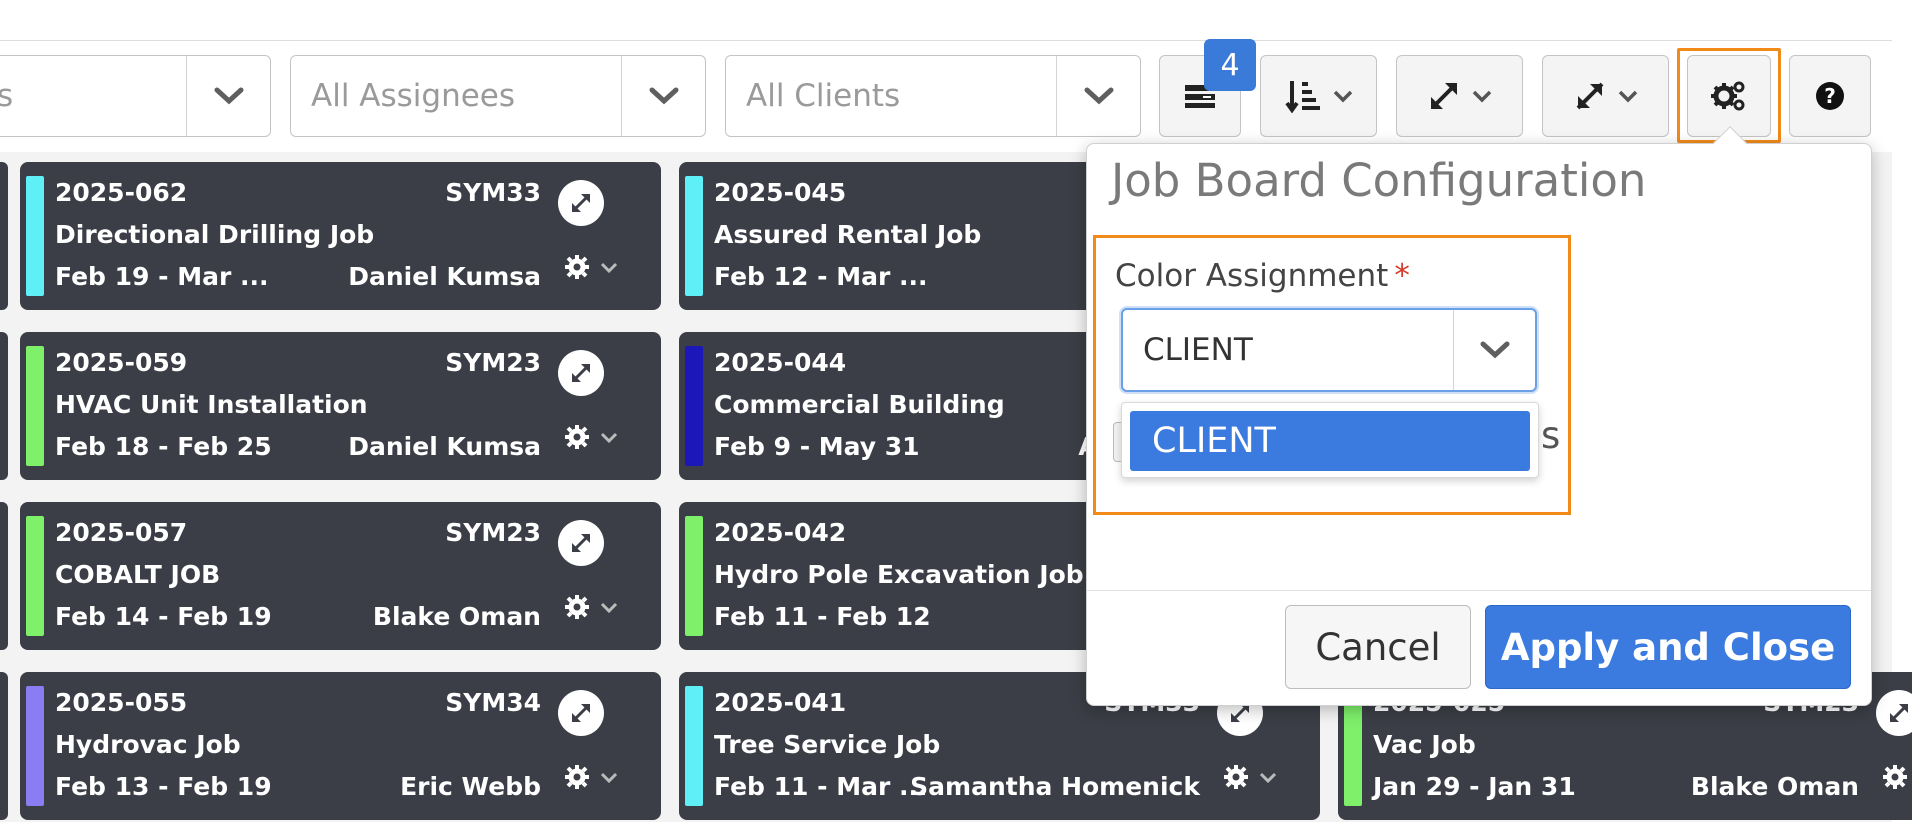  What do you see at coordinates (493, 192) in the screenshot?
I see `job-code: SYM33` at bounding box center [493, 192].